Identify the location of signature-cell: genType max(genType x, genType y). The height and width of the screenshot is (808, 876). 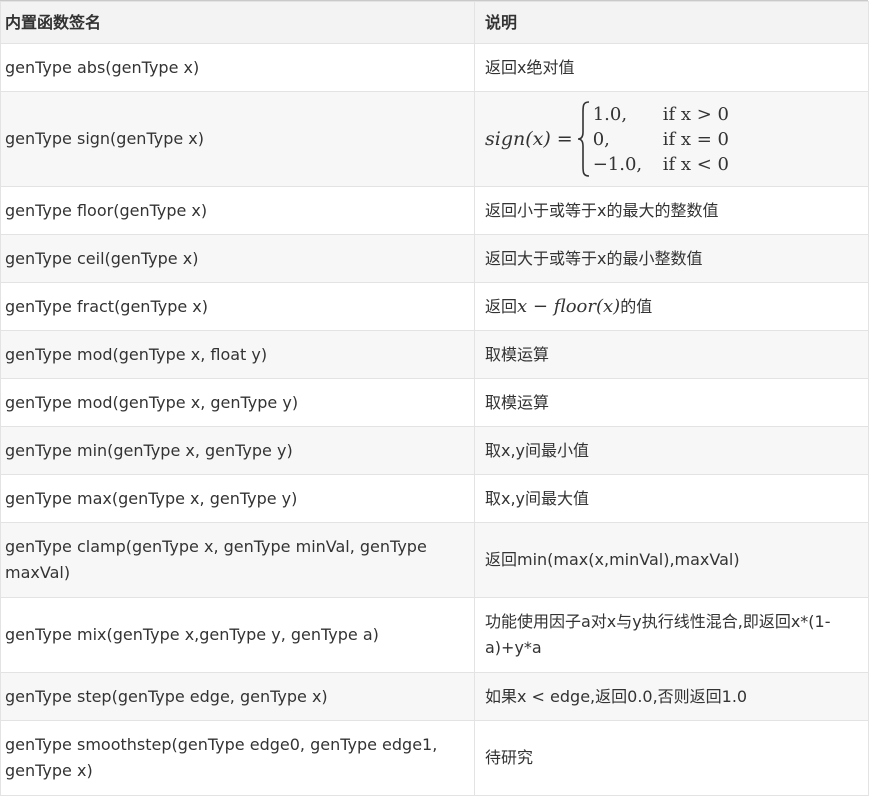
(237, 498).